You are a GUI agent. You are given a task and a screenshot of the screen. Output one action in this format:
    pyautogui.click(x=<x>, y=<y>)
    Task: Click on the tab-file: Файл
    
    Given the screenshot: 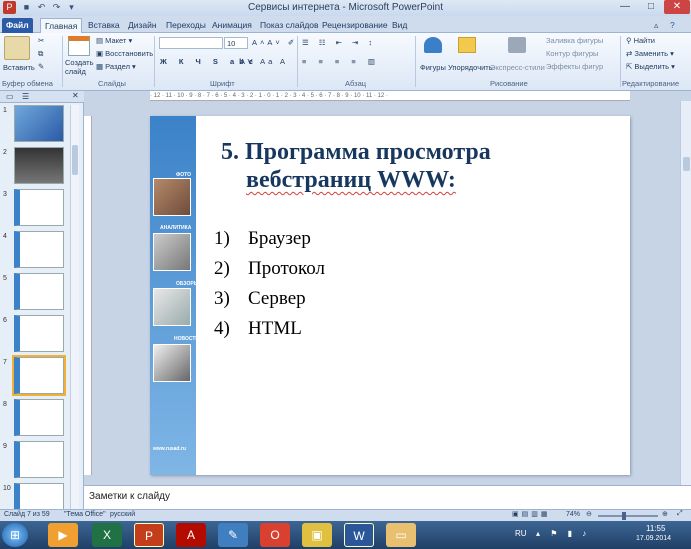 What is the action you would take?
    pyautogui.click(x=17, y=25)
    